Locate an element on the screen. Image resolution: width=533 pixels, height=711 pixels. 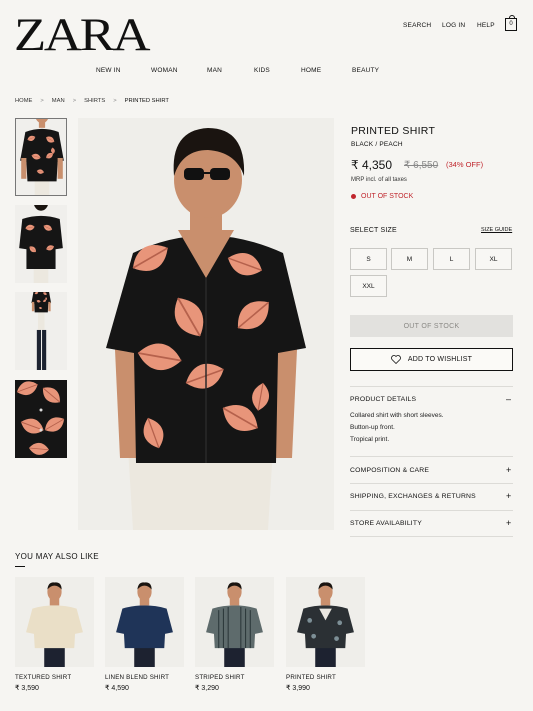
related-product-price: ₹ 3,290 is located at coordinates (207, 688).